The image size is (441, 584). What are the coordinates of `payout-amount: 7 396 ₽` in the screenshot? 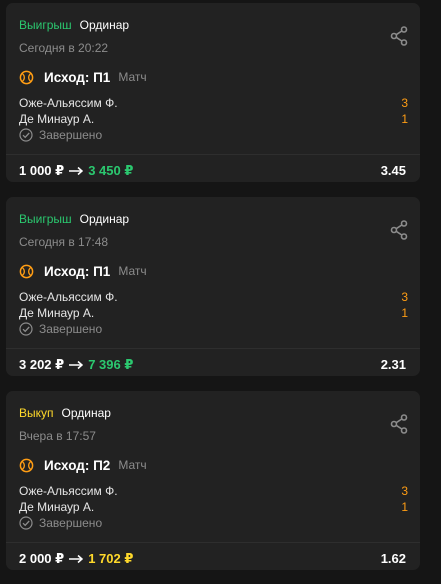 It's located at (111, 364).